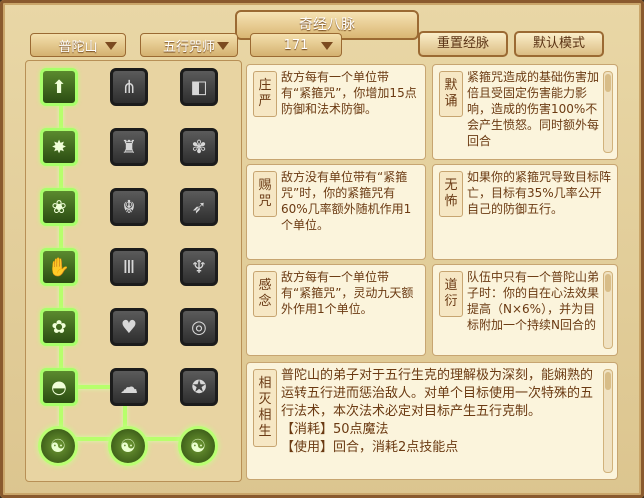  Describe the element at coordinates (59, 327) in the screenshot. I see `lotus-bloom-icon: ✿` at that location.